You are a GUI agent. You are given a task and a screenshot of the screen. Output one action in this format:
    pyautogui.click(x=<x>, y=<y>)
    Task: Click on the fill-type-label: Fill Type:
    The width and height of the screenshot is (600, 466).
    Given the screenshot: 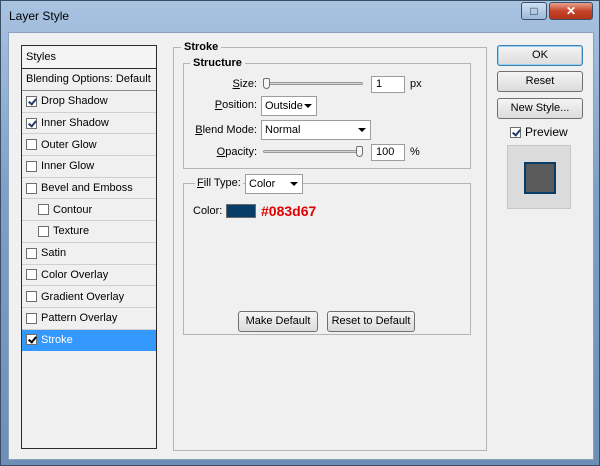 What is the action you would take?
    pyautogui.click(x=219, y=183)
    